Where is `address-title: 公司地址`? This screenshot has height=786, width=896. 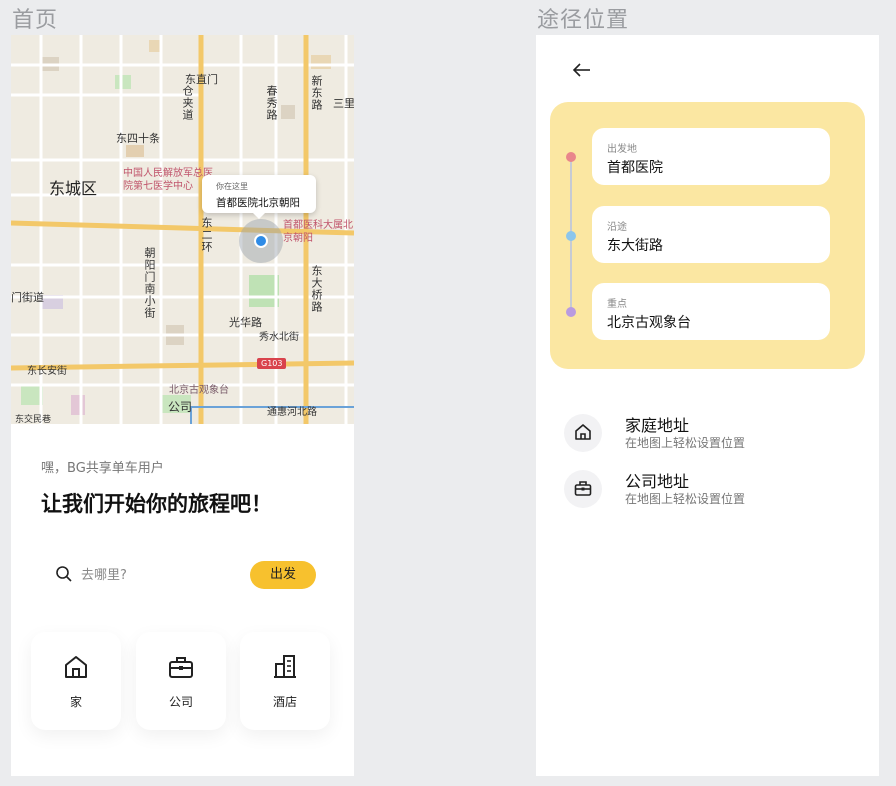
address-title: 公司地址 is located at coordinates (657, 481).